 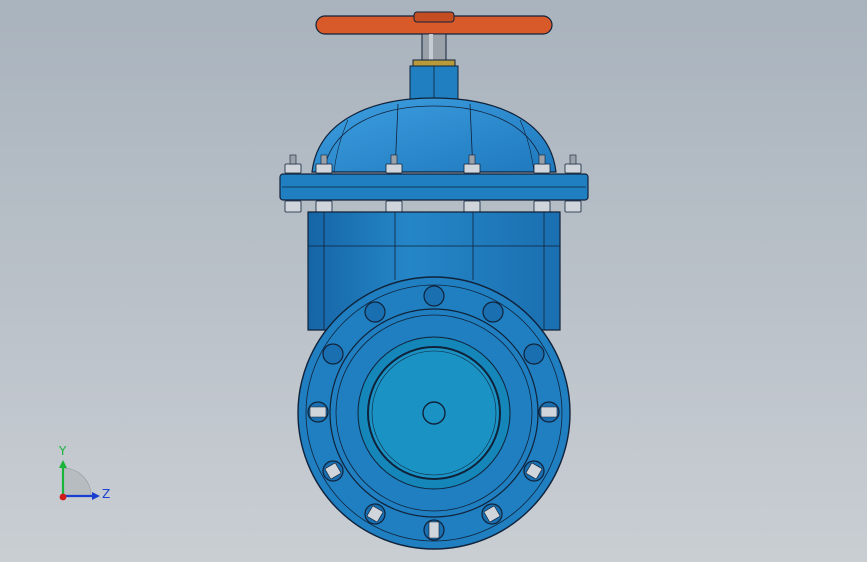 What do you see at coordinates (62, 451) in the screenshot?
I see `y-axis-label: Y` at bounding box center [62, 451].